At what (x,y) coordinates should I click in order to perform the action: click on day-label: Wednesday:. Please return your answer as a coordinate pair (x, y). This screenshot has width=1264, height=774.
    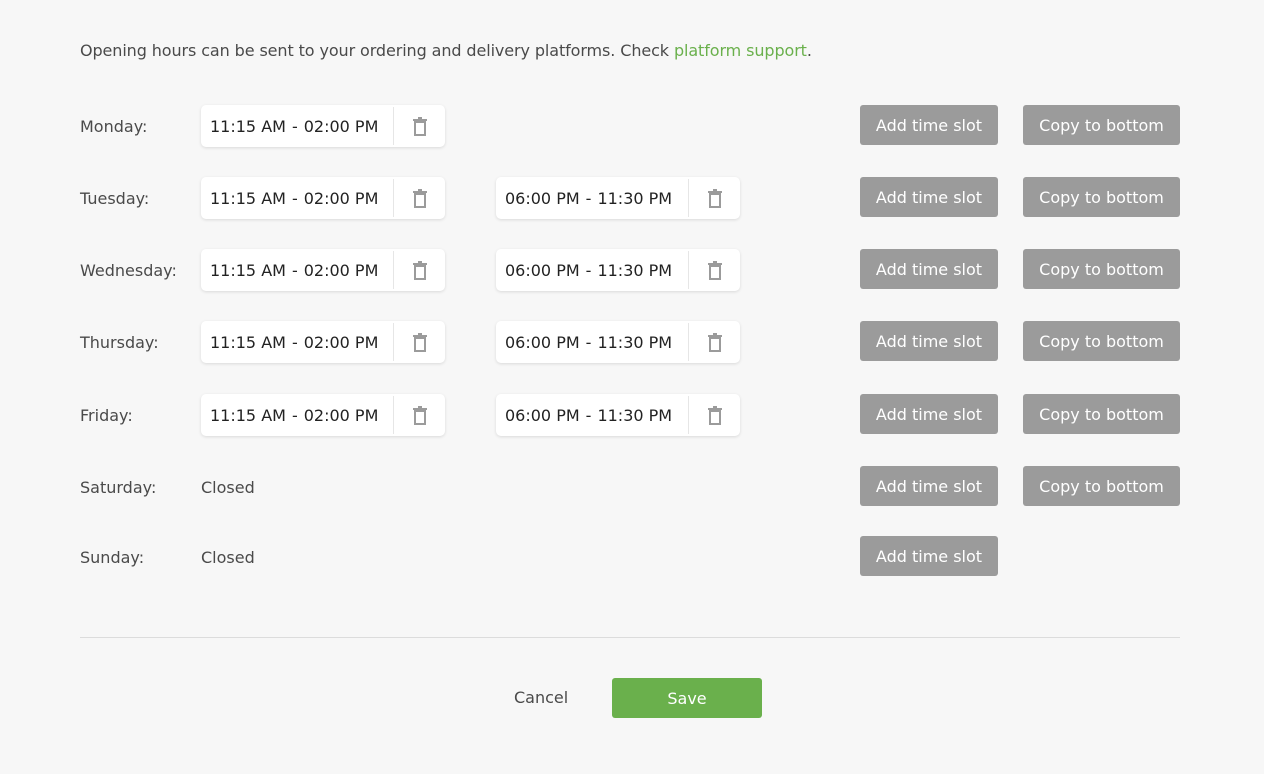
    Looking at the image, I should click on (128, 270).